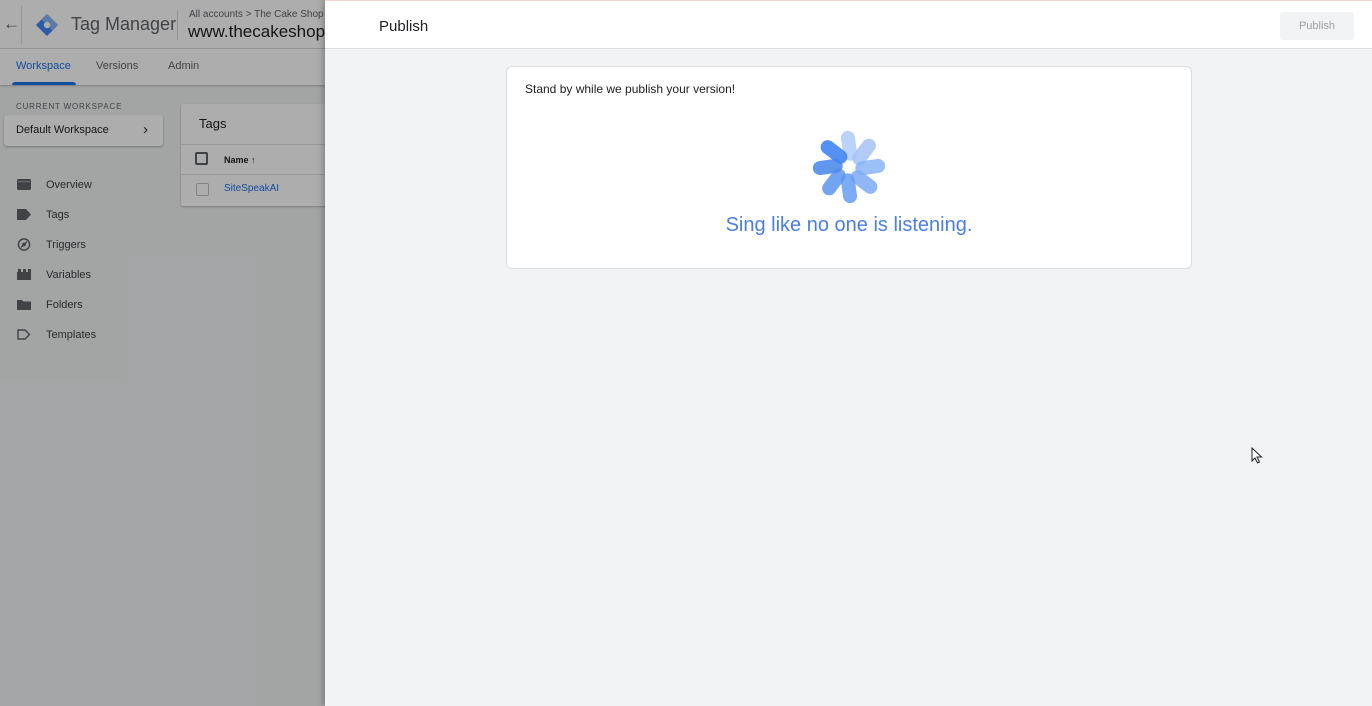  I want to click on status-message: Stand by while we publish your version!, so click(630, 89).